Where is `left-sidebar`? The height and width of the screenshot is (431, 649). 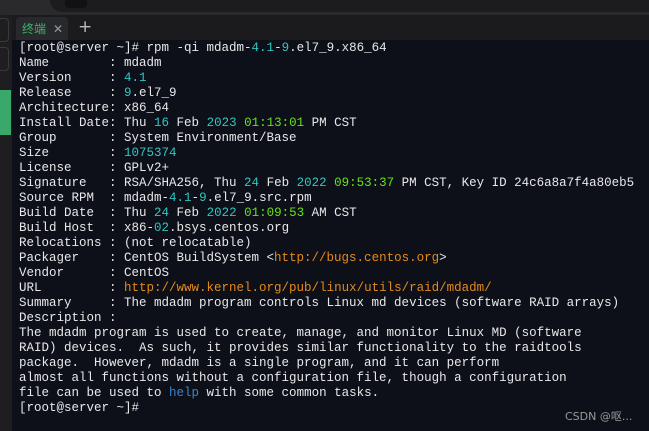 left-sidebar is located at coordinates (6, 223).